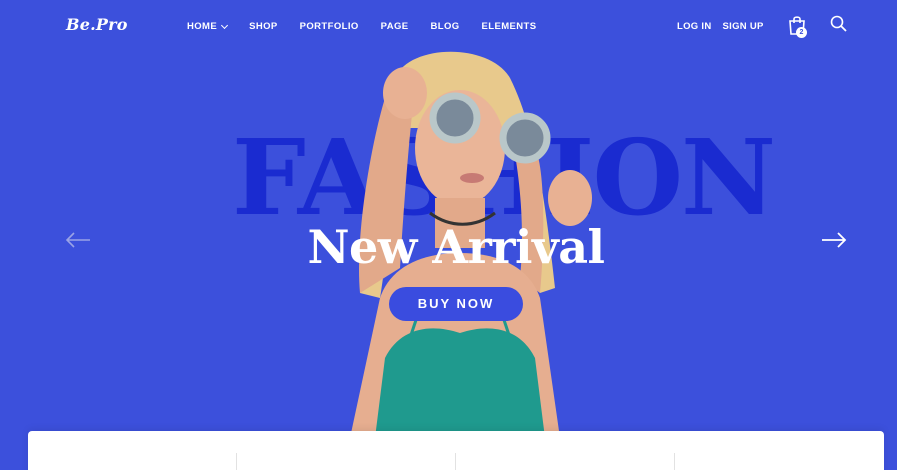 This screenshot has width=897, height=470. I want to click on nav-item-label: BLOG, so click(445, 26).